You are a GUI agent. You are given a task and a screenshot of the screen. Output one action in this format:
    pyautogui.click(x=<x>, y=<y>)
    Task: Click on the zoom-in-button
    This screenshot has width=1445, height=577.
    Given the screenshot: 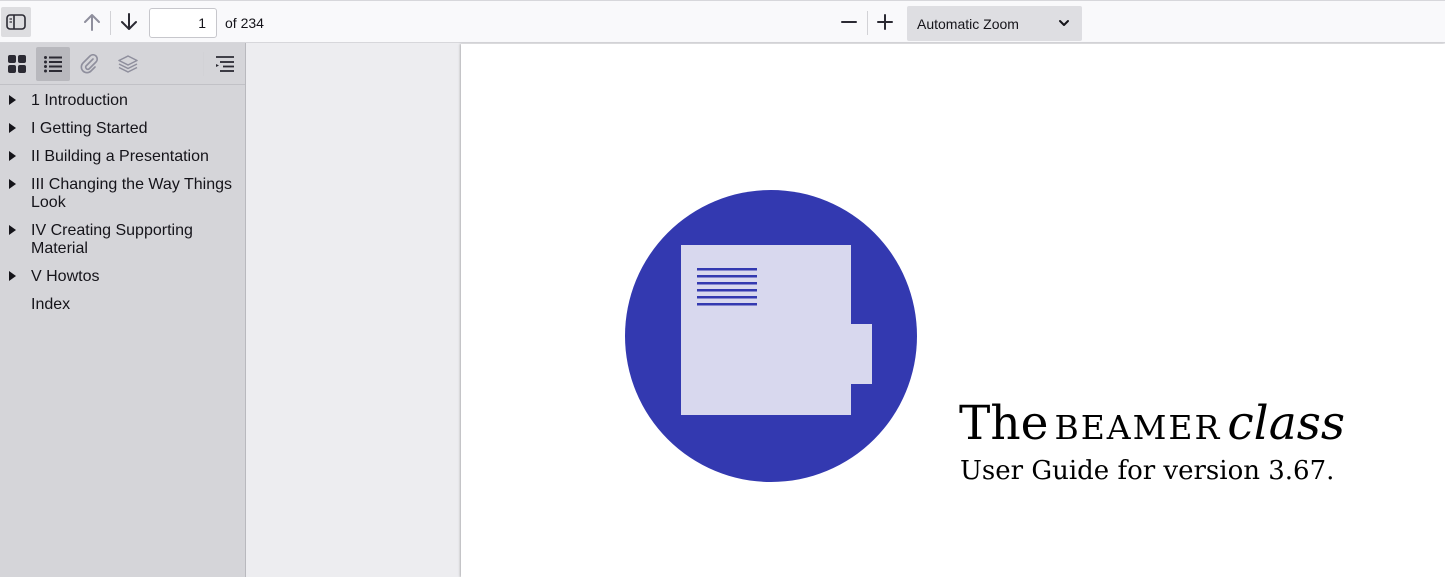 What is the action you would take?
    pyautogui.click(x=885, y=22)
    